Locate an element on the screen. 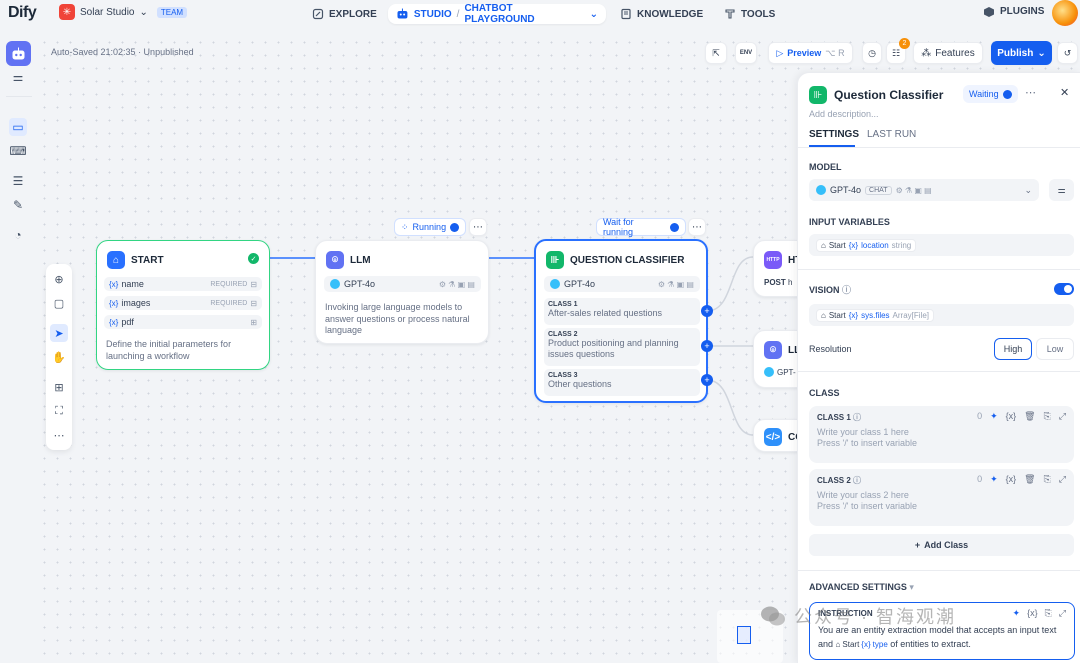 This screenshot has height=663, width=1080. instruction-tools: ✦ {x} ⎘ ⤢ is located at coordinates (1039, 613).